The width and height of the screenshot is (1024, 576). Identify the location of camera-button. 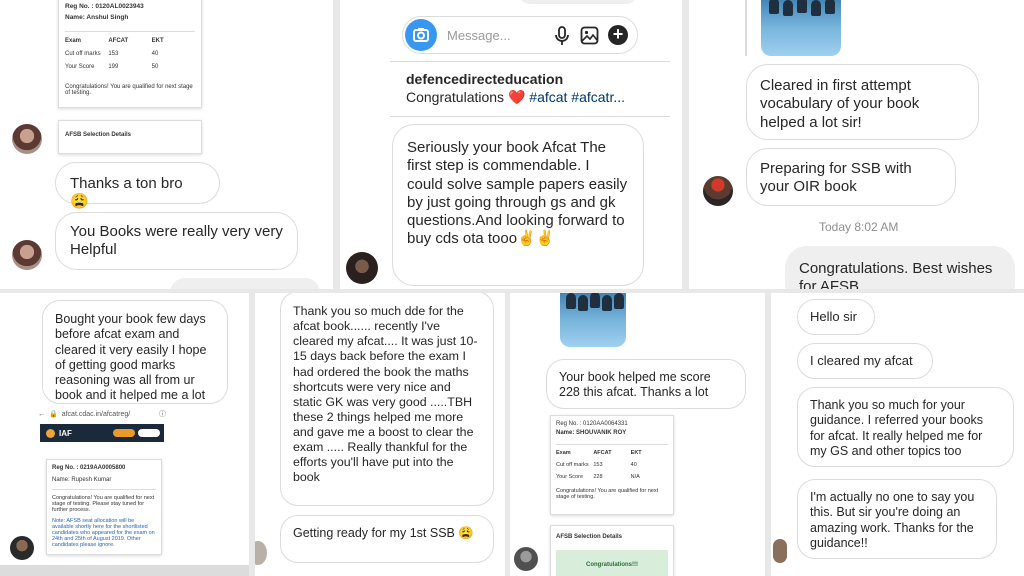
(421, 35).